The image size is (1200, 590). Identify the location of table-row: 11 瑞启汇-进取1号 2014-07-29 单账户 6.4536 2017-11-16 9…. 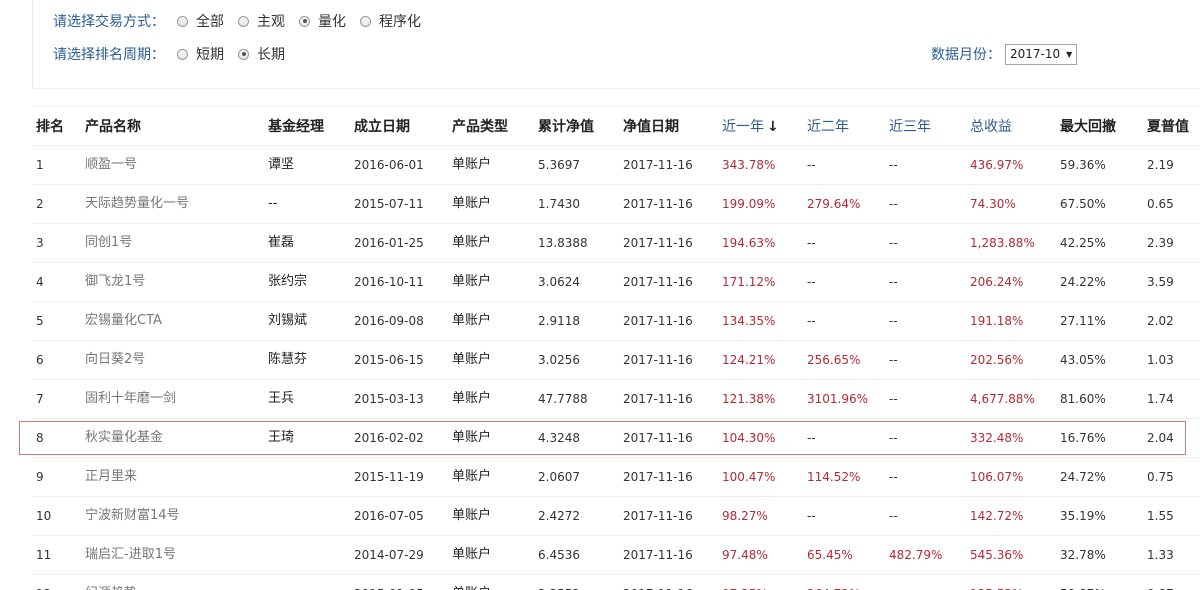
(616, 555).